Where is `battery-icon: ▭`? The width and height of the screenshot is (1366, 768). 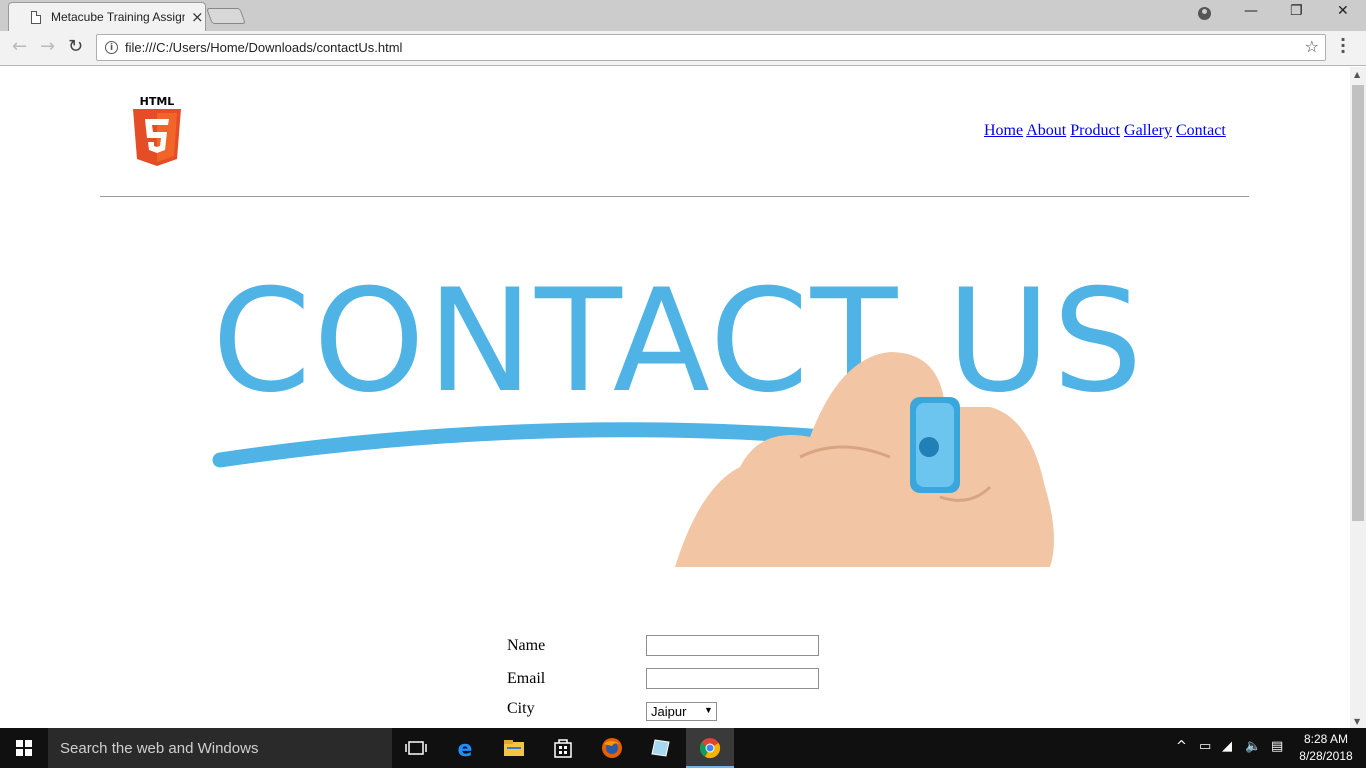
battery-icon: ▭ is located at coordinates (1205, 746).